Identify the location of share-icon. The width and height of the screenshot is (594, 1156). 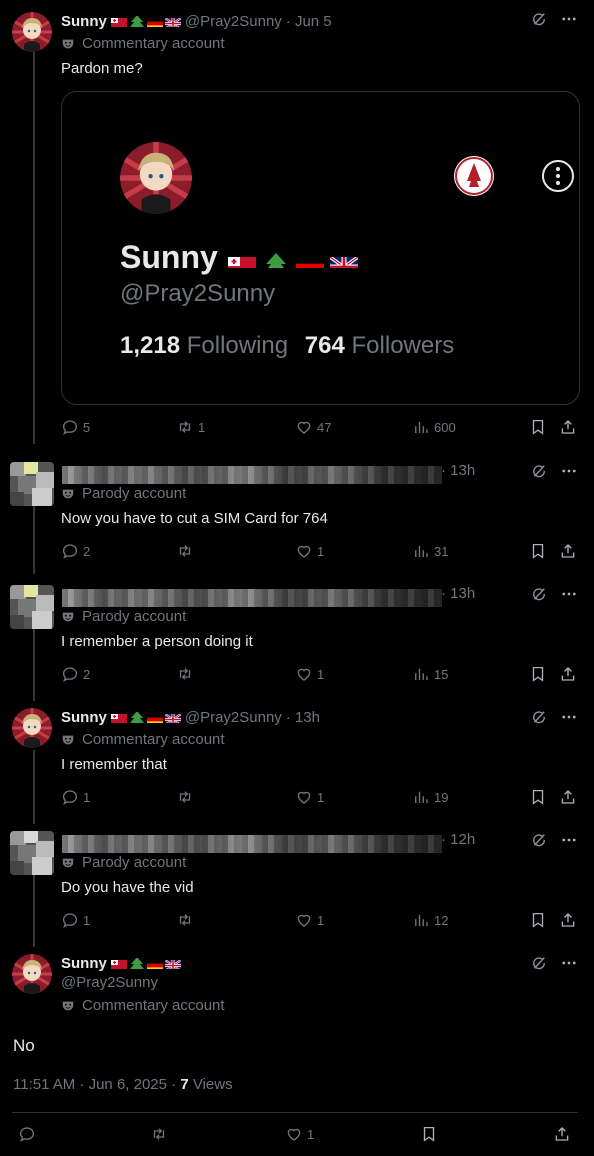
(568, 551).